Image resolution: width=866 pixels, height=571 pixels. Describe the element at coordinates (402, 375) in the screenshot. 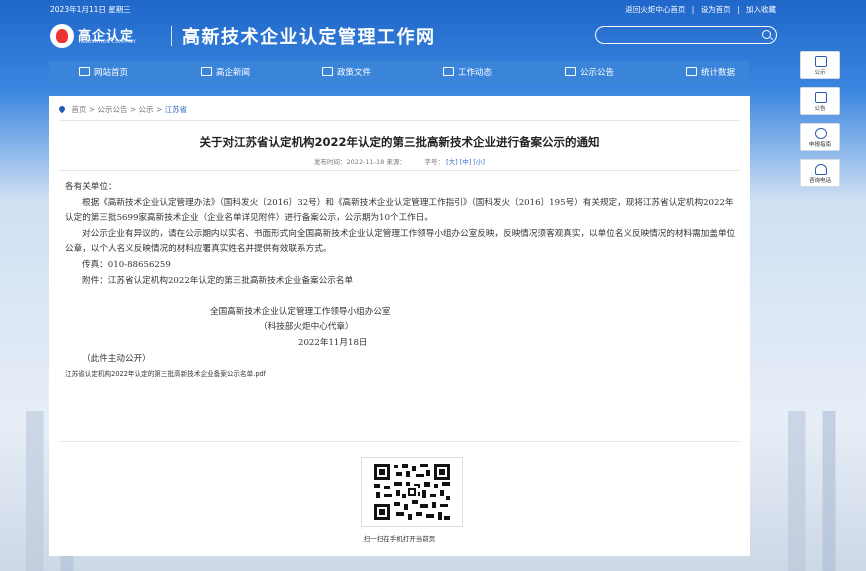

I see `attachment-file-link: 江苏省认定机构2022年认定的第三批高新技术企业备案公示名单.pdf` at that location.